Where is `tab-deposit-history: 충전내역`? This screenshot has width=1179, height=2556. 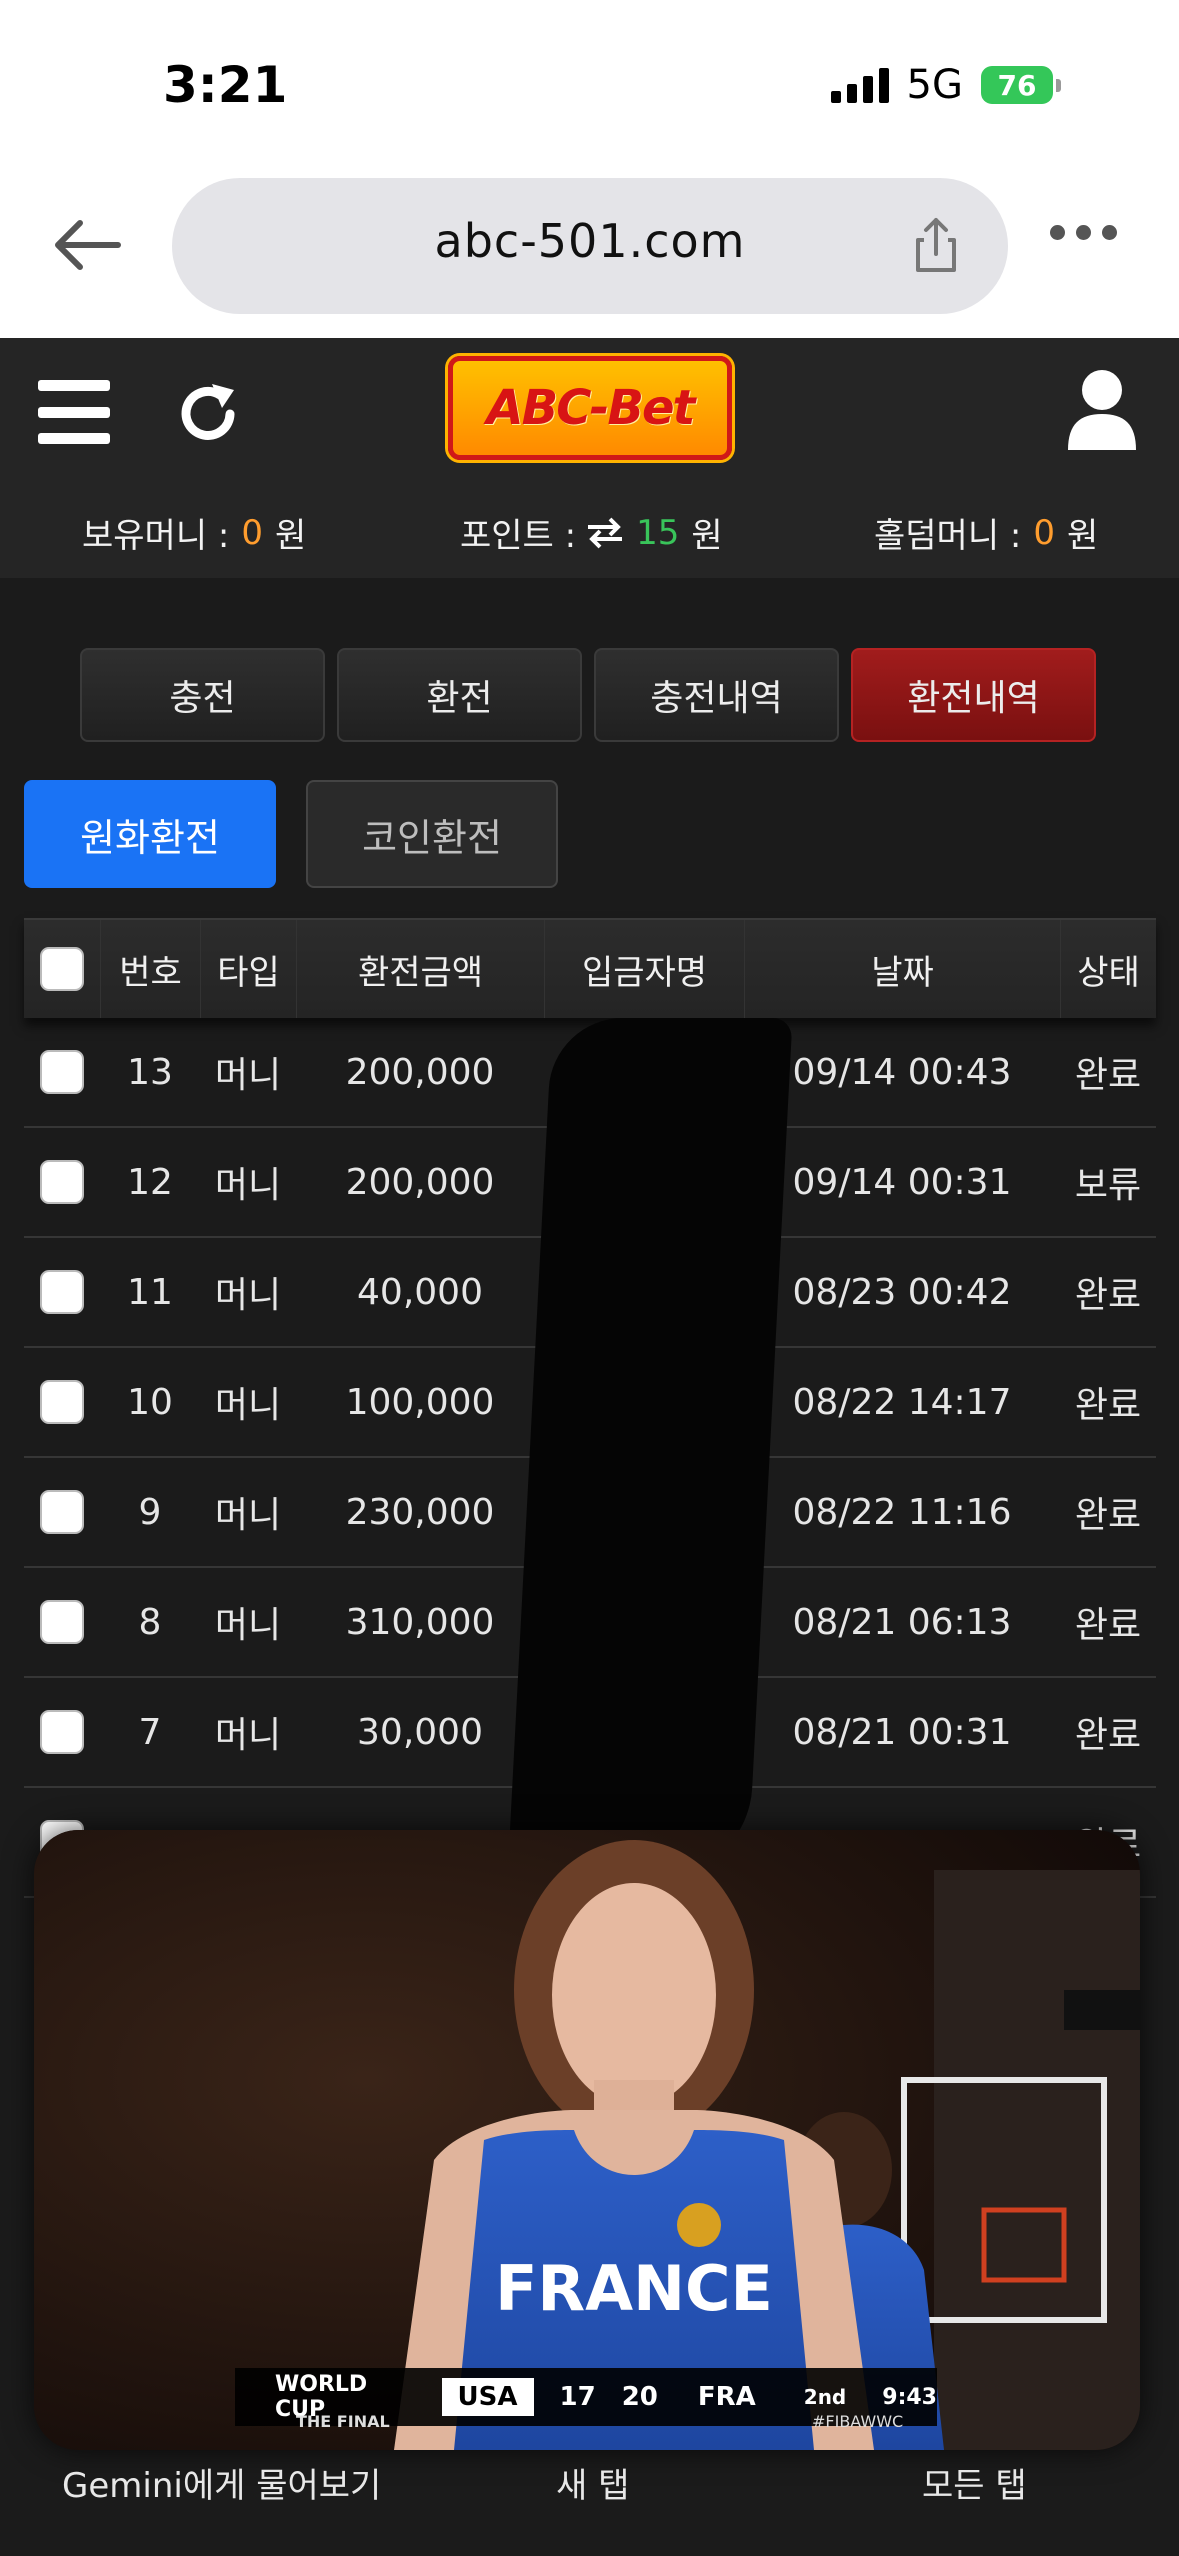 tab-deposit-history: 충전내역 is located at coordinates (716, 695).